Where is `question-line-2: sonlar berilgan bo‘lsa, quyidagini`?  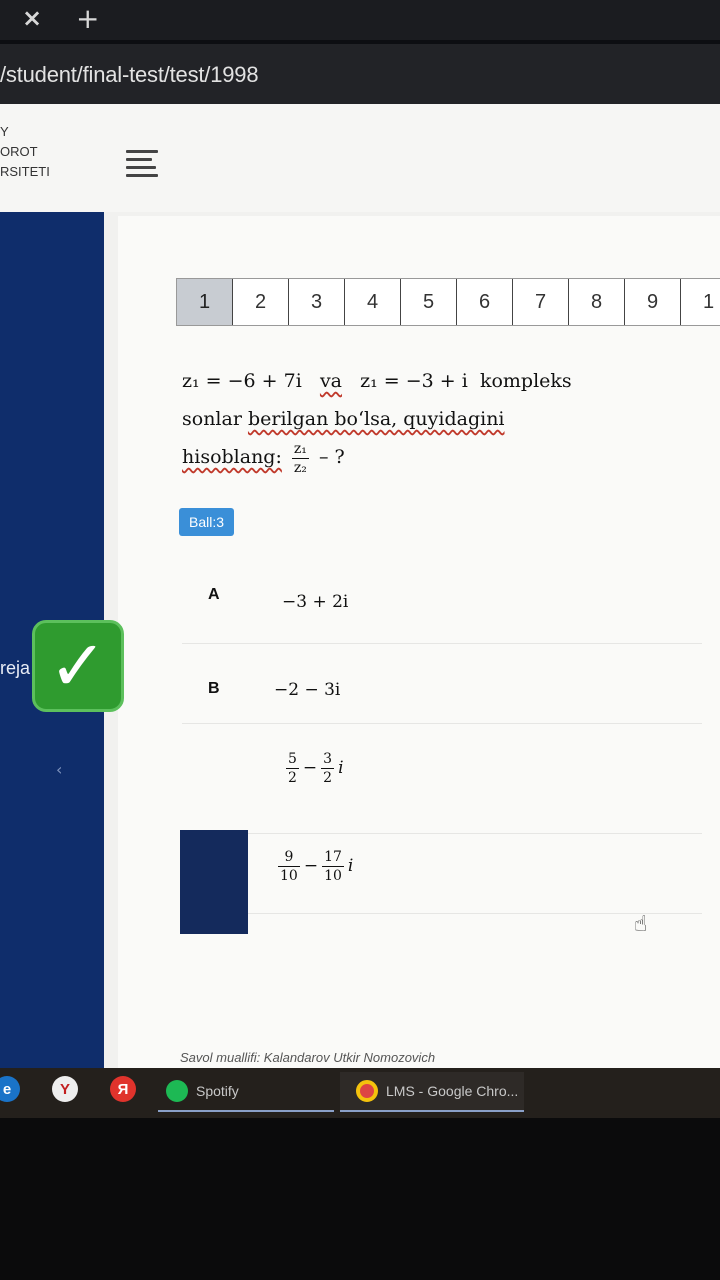 question-line-2: sonlar berilgan bo‘lsa, quyidagini is located at coordinates (343, 419).